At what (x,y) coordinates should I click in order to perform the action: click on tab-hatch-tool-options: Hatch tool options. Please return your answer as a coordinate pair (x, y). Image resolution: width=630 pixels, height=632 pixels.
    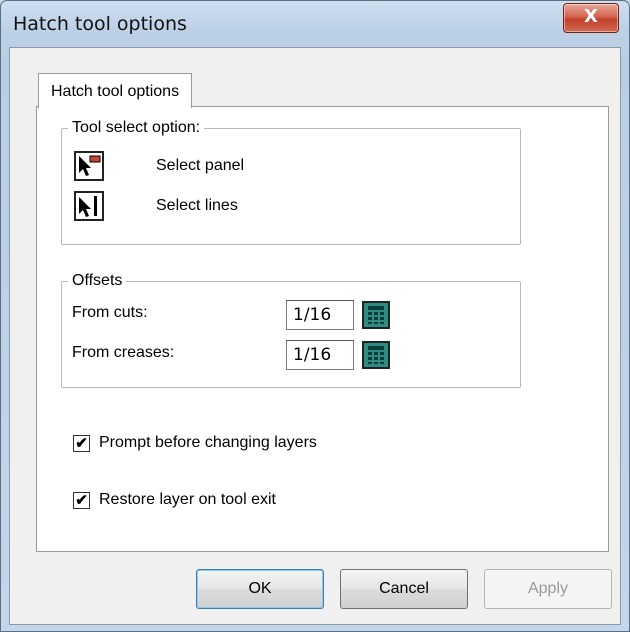
    Looking at the image, I should click on (115, 90).